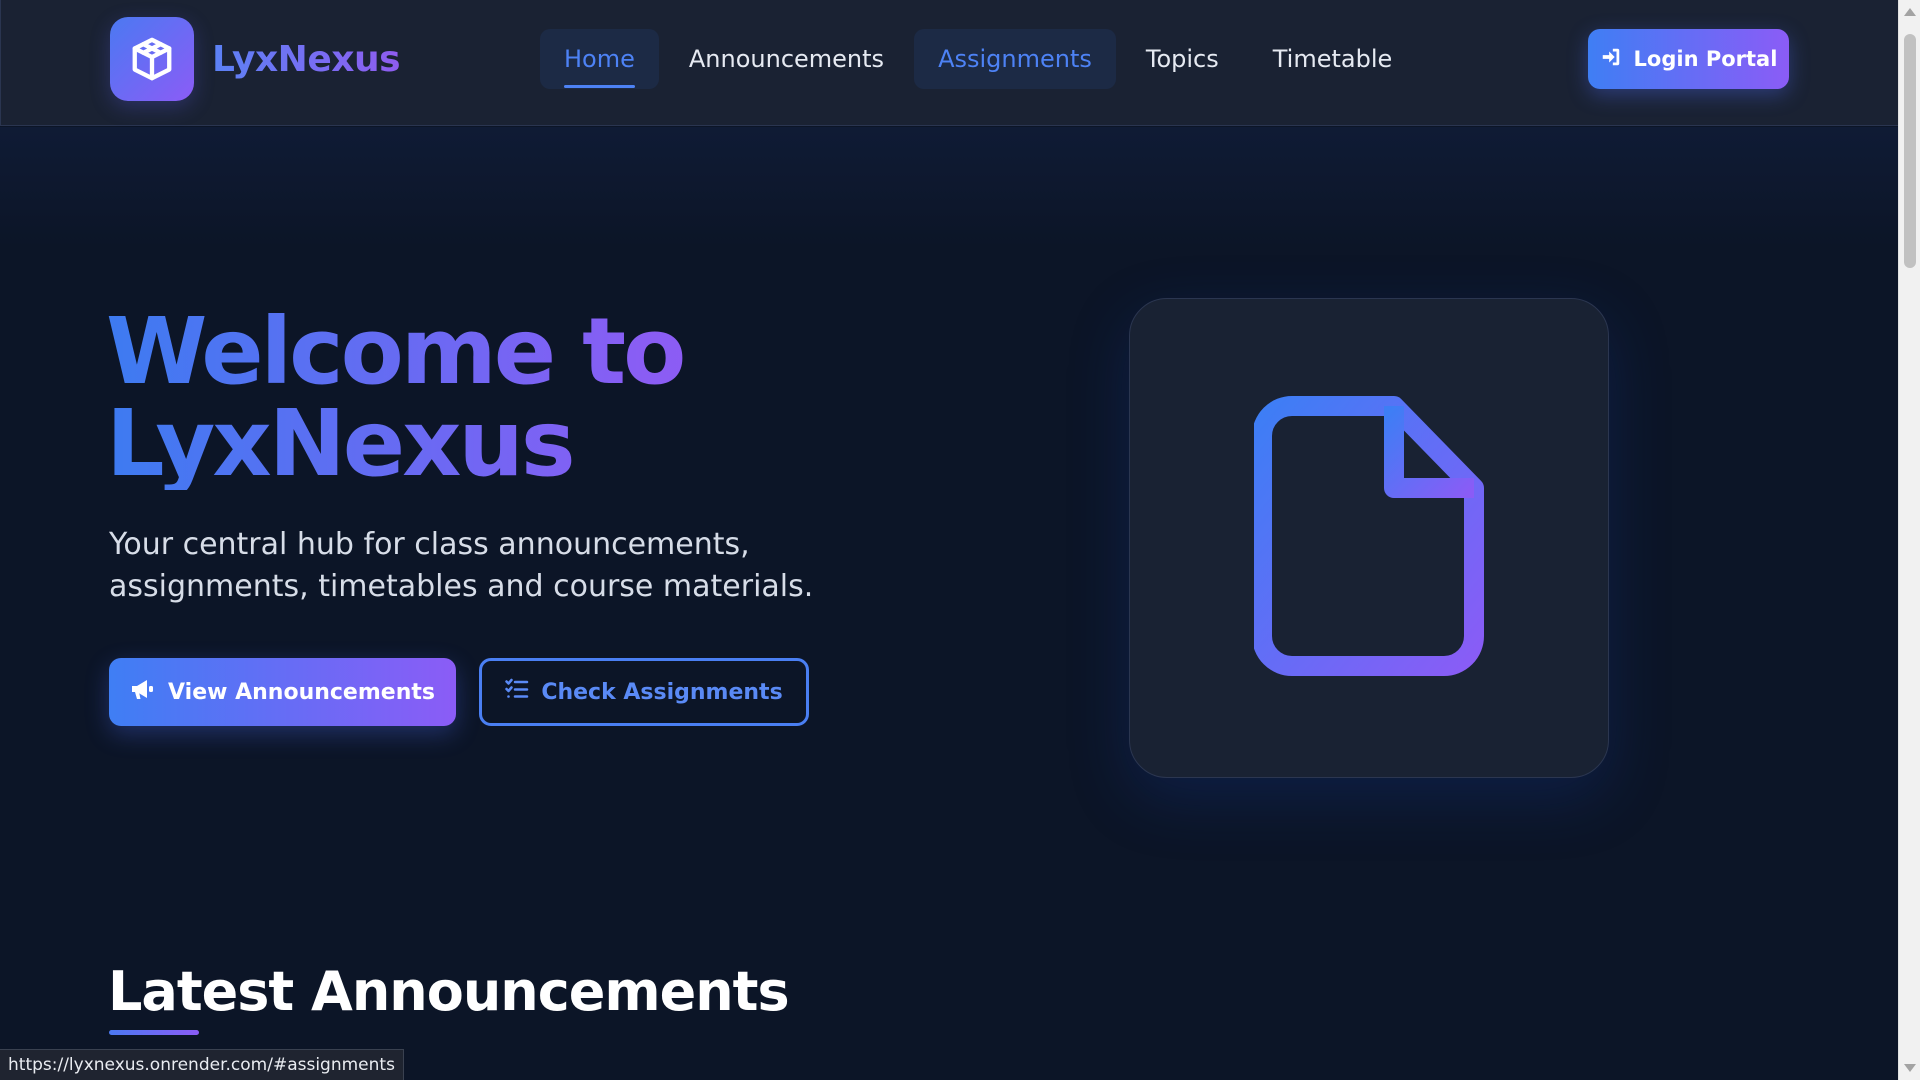 This screenshot has width=1920, height=1080. I want to click on latest-announcements-heading: Latest Announcements, so click(449, 991).